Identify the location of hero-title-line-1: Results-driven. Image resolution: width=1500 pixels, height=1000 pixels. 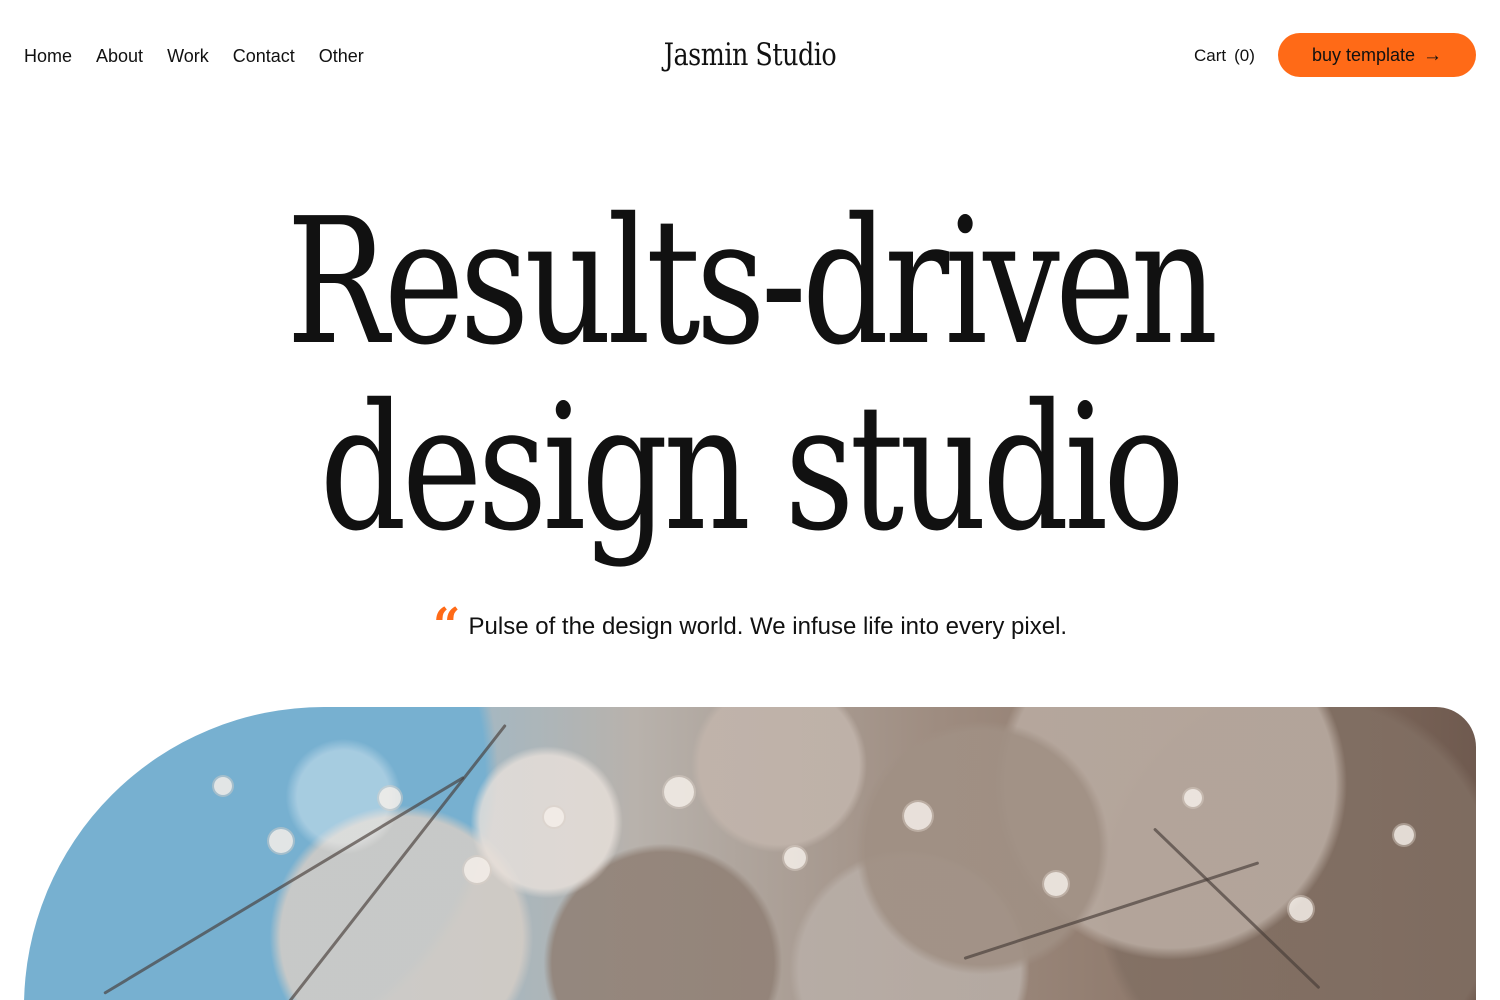
(752, 282).